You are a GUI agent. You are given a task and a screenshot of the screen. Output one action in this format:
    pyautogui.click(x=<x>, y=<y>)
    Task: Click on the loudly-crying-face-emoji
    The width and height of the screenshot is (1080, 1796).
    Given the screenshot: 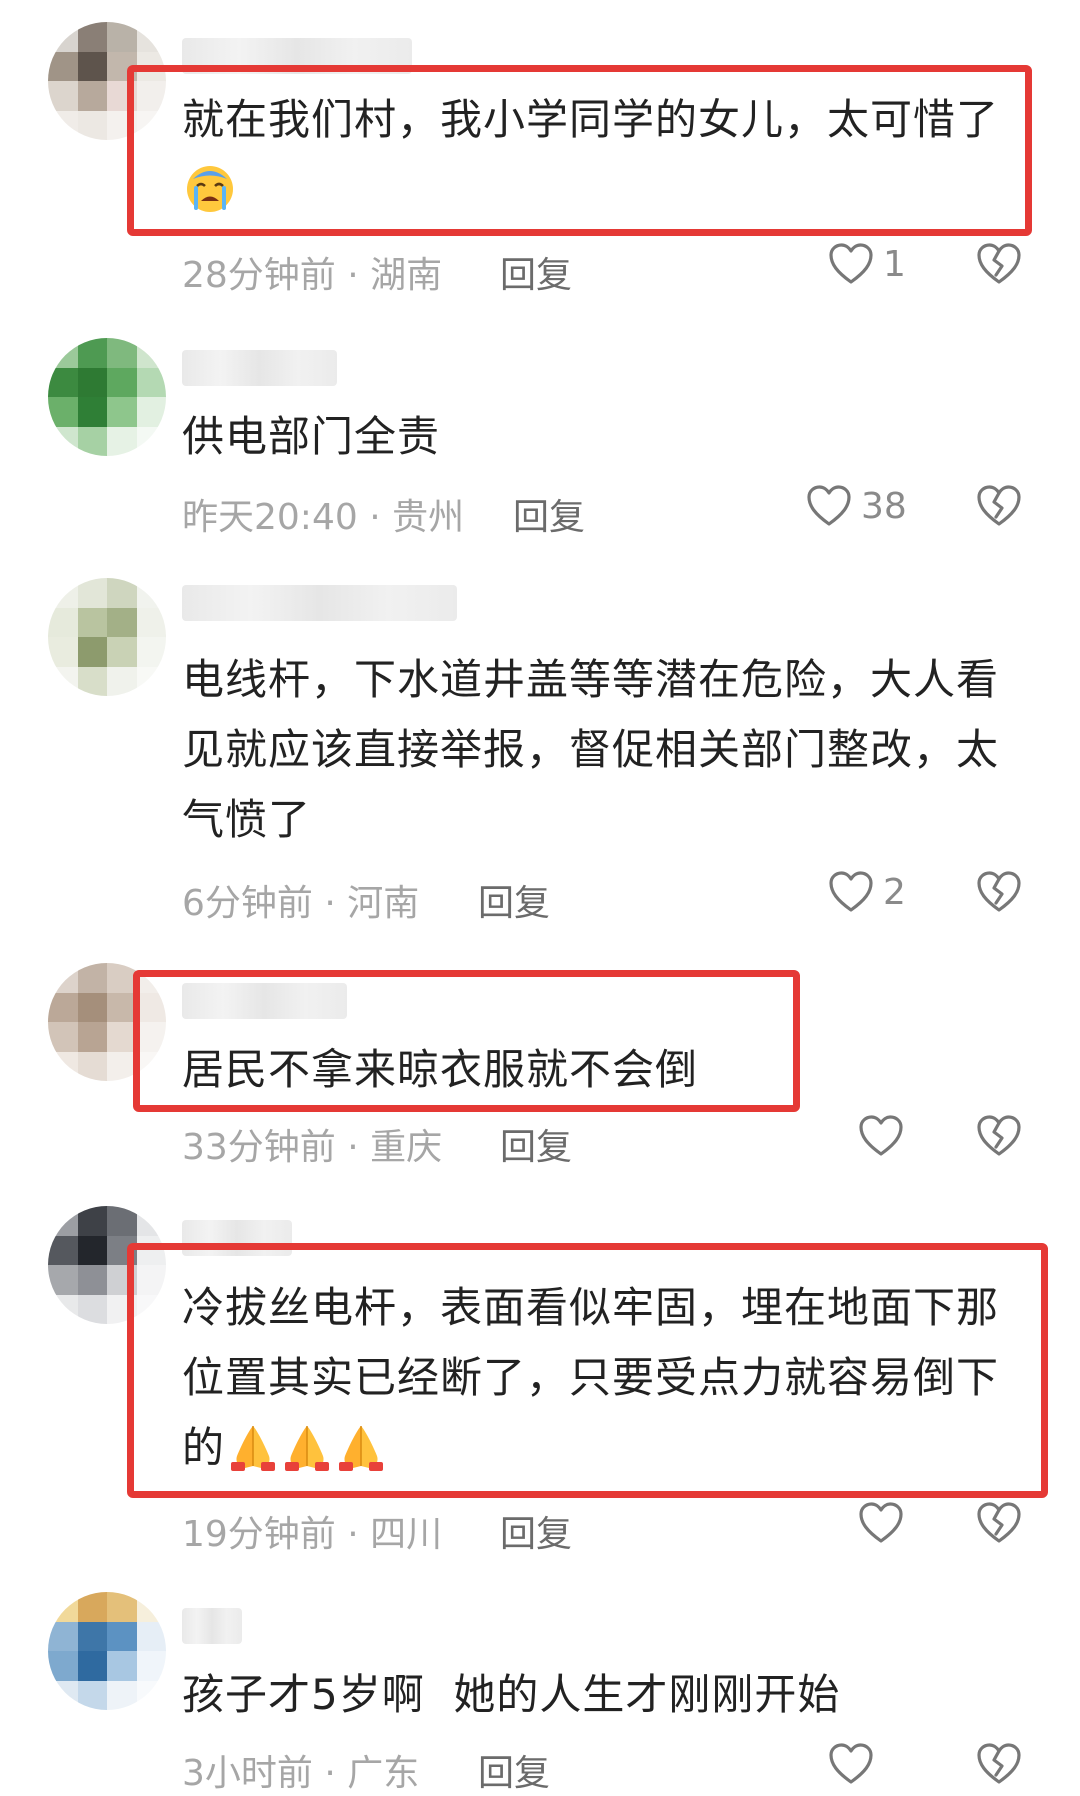 What is the action you would take?
    pyautogui.click(x=210, y=188)
    